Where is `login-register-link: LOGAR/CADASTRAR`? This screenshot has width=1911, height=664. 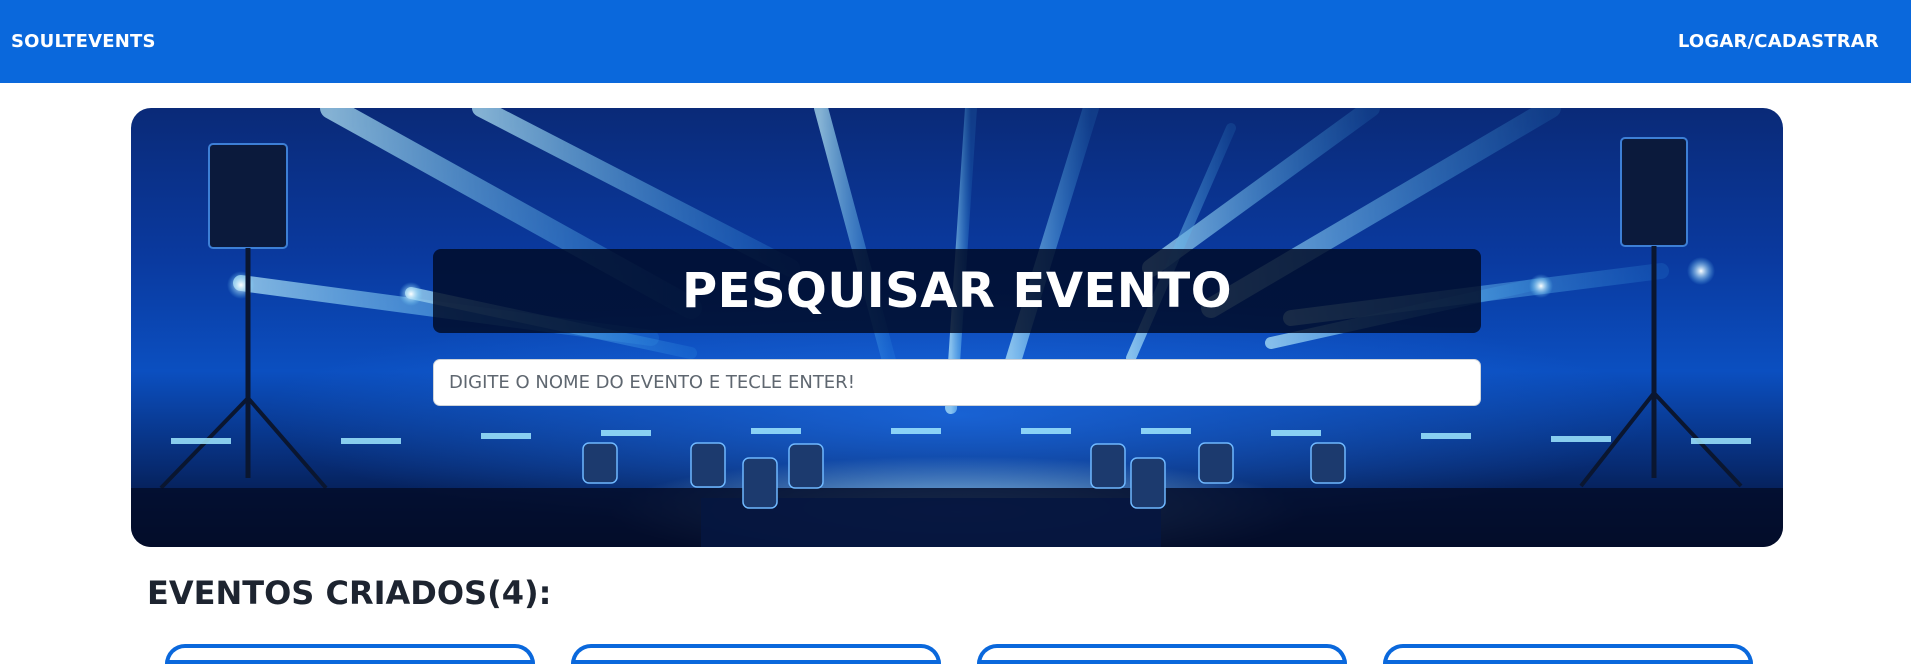
login-register-link: LOGAR/CADASTRAR is located at coordinates (1778, 41).